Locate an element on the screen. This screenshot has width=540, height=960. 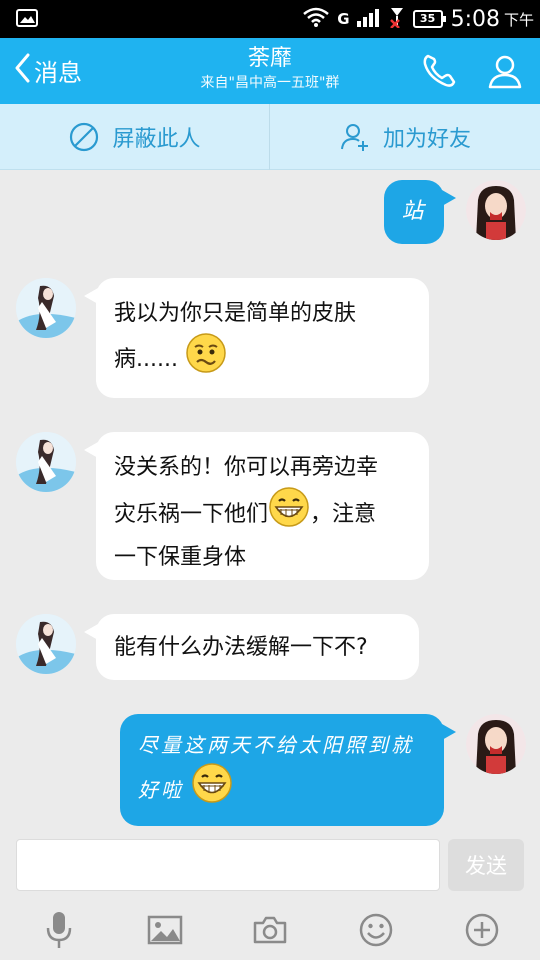
chat-toolbar is located at coordinates (270, 930).